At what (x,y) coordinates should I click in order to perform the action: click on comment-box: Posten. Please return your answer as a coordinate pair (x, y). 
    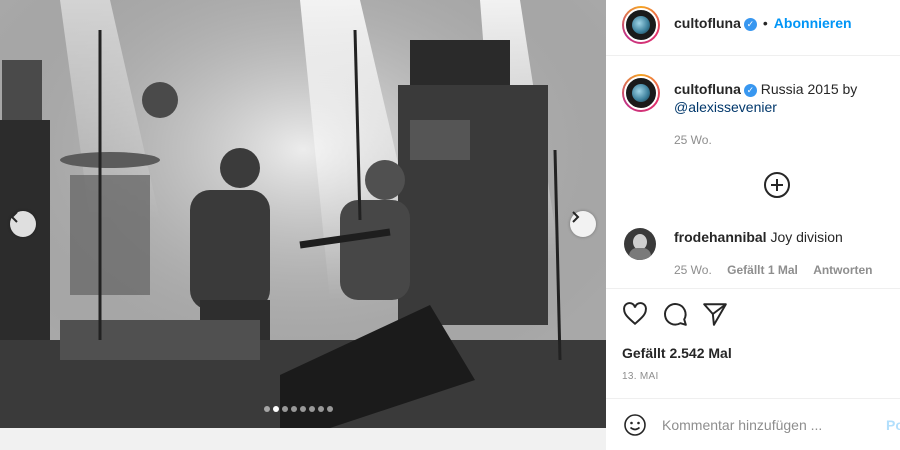
    Looking at the image, I should click on (753, 424).